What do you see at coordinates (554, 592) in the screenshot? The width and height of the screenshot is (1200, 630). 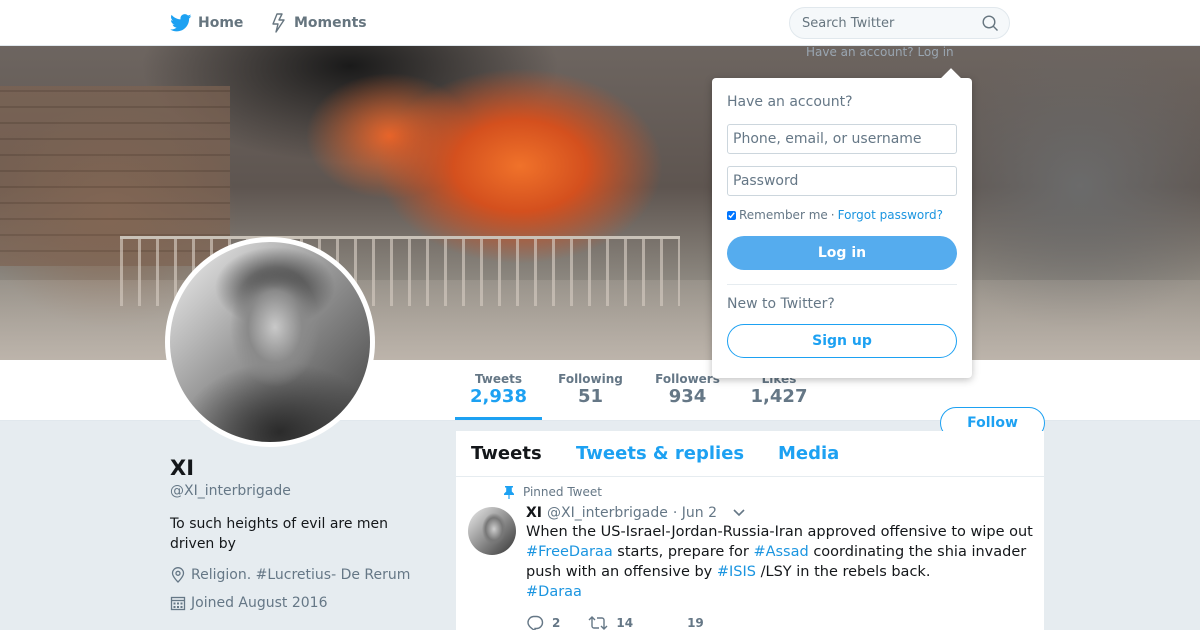 I see `hashtag-link: #Daraa` at bounding box center [554, 592].